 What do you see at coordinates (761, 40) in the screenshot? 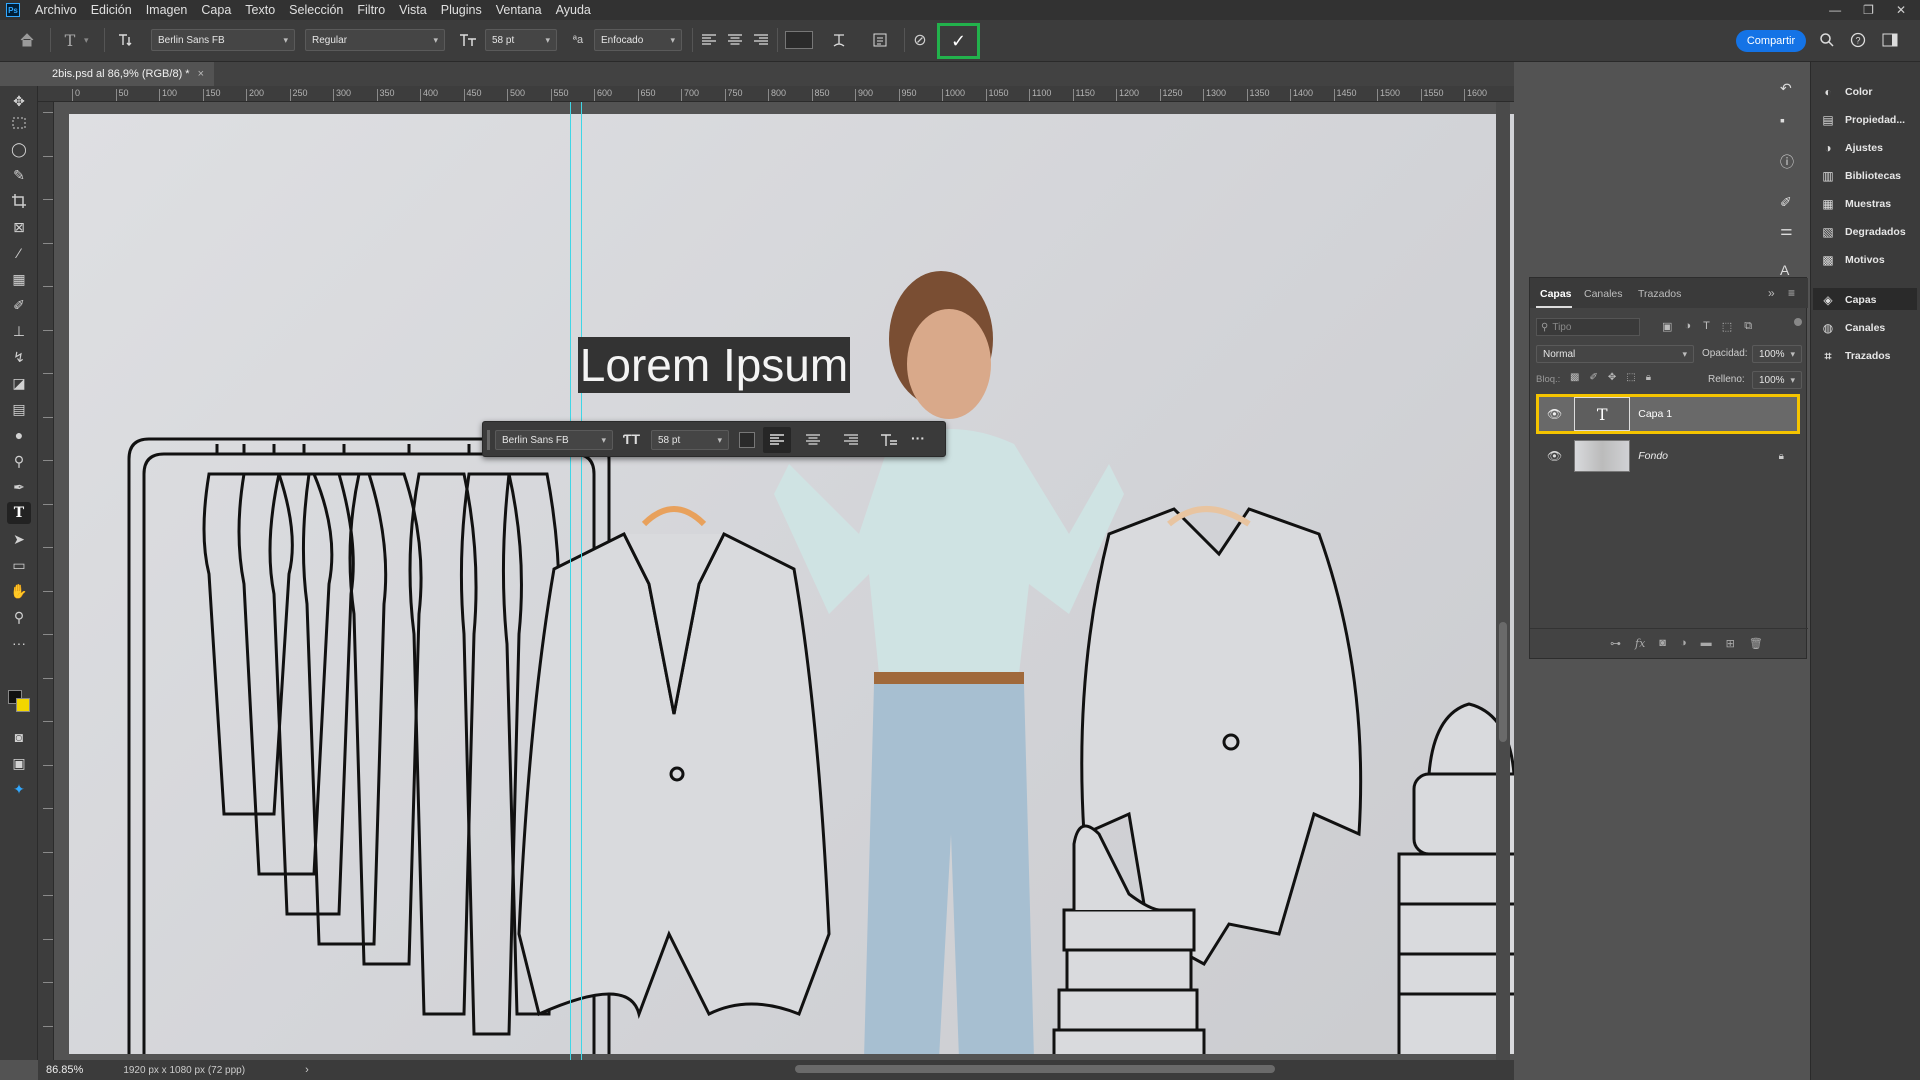
I see `align-right-icon` at bounding box center [761, 40].